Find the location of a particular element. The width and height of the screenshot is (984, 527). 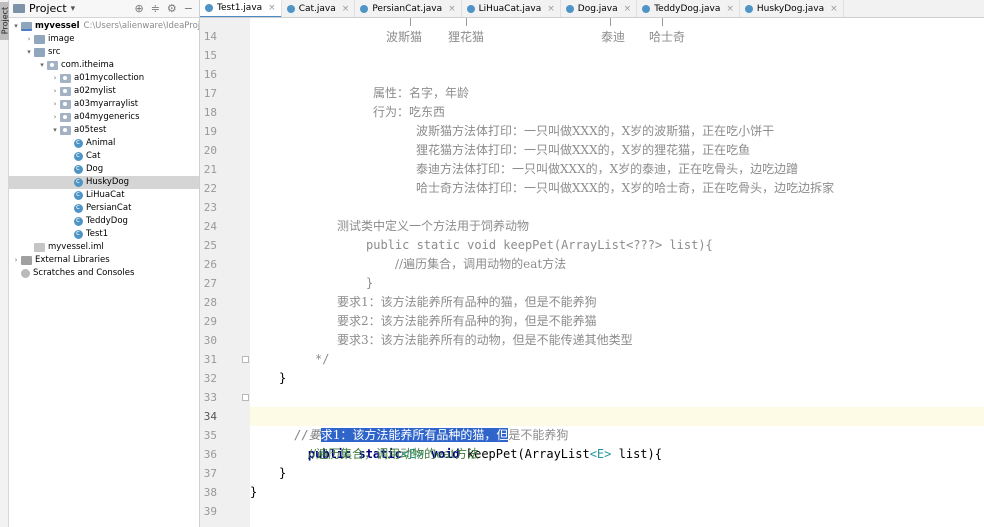

tab-test1-java: Test1.java × is located at coordinates (241, 8).